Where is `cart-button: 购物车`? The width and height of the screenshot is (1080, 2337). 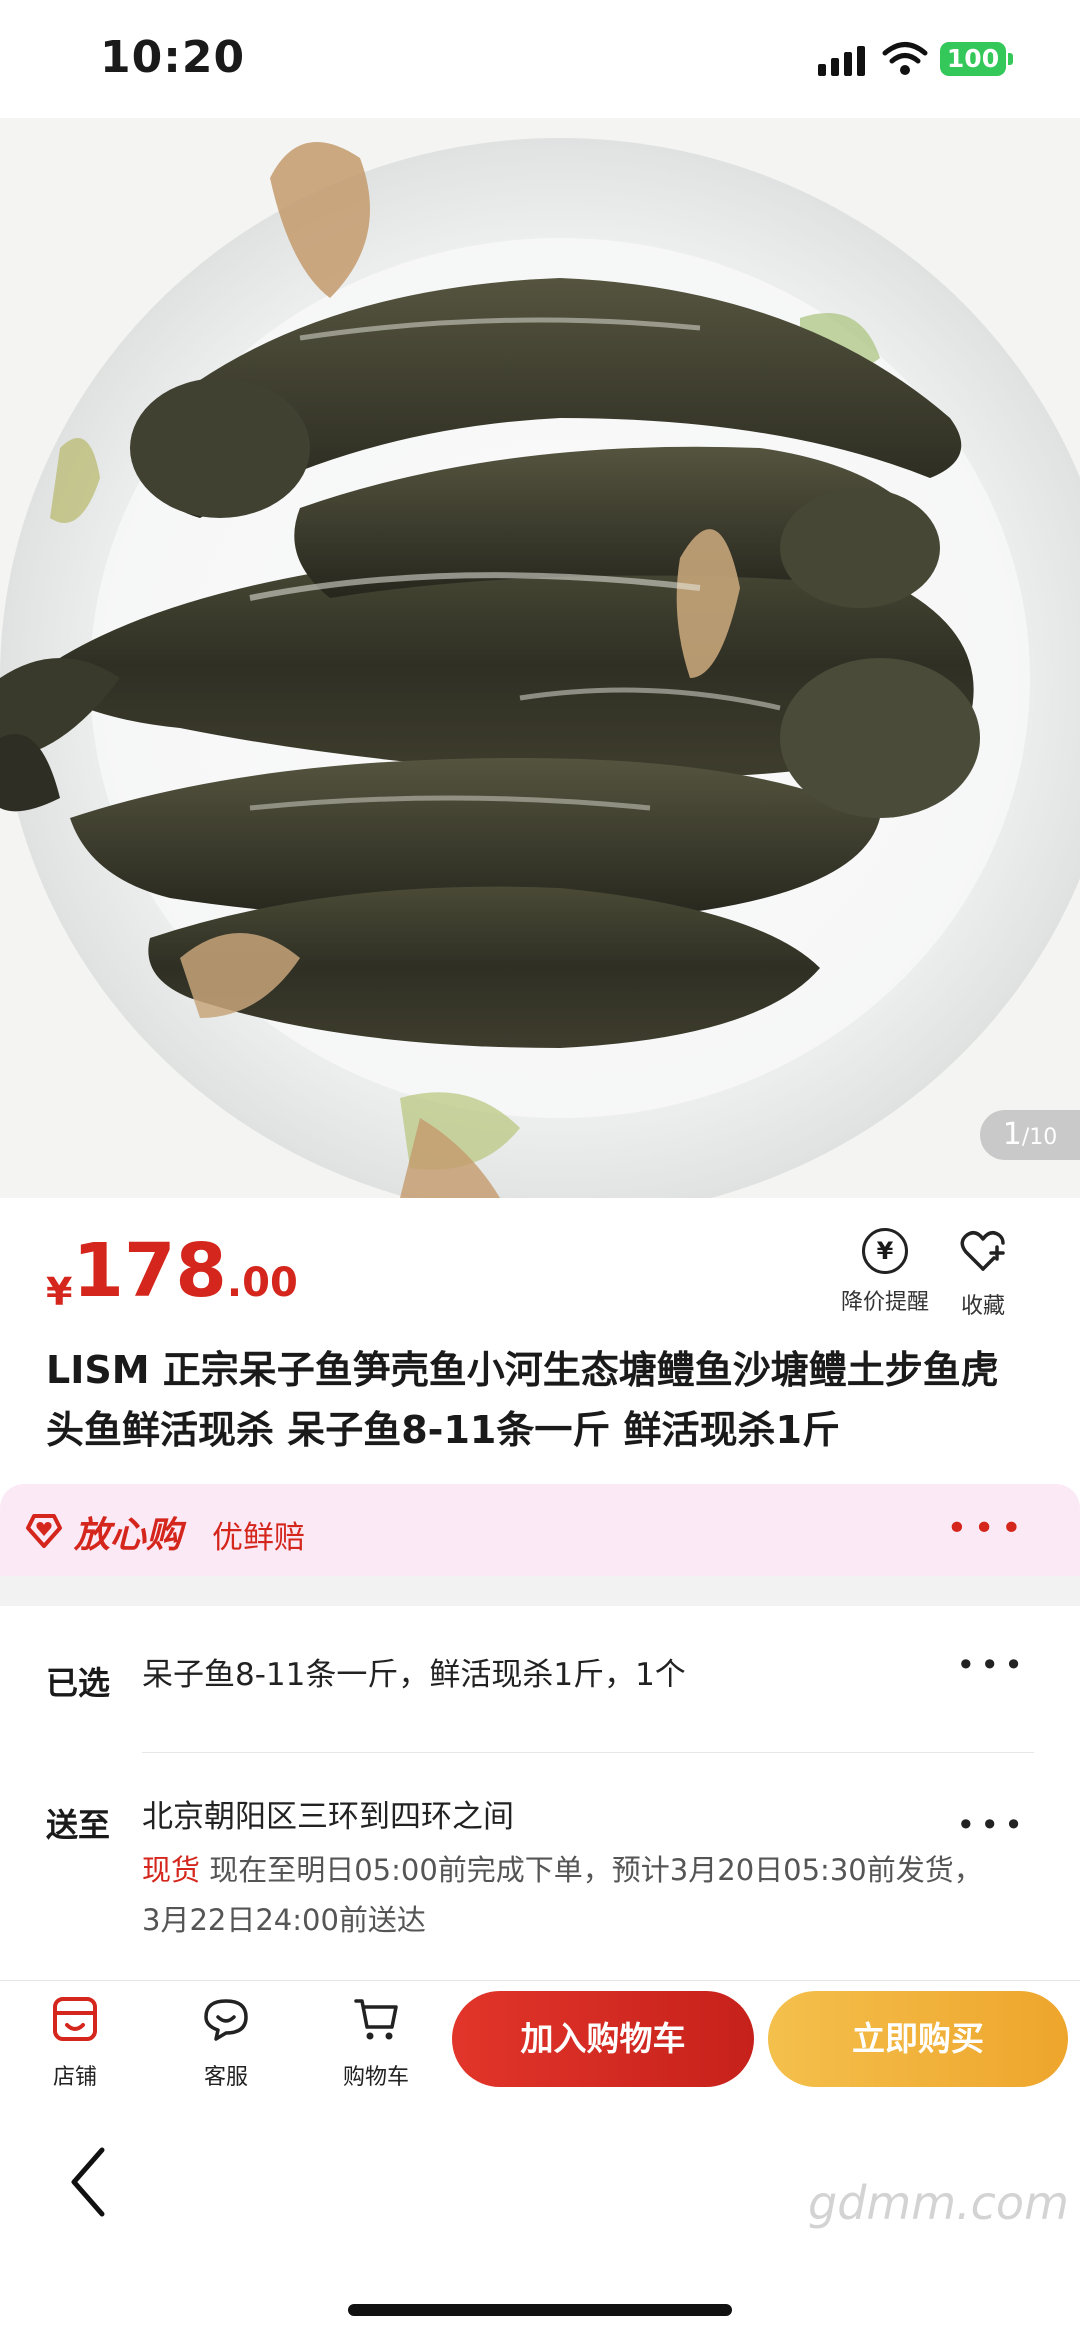
cart-button: 购物车 is located at coordinates (376, 2043).